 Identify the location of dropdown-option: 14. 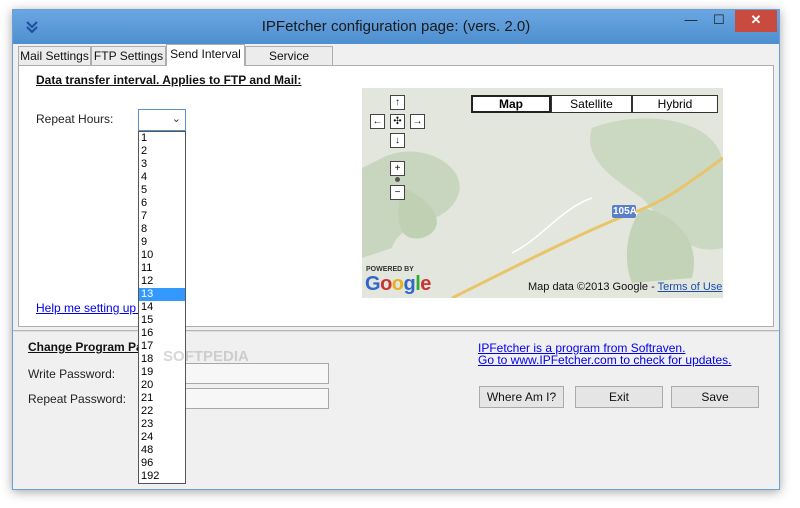
(162, 307).